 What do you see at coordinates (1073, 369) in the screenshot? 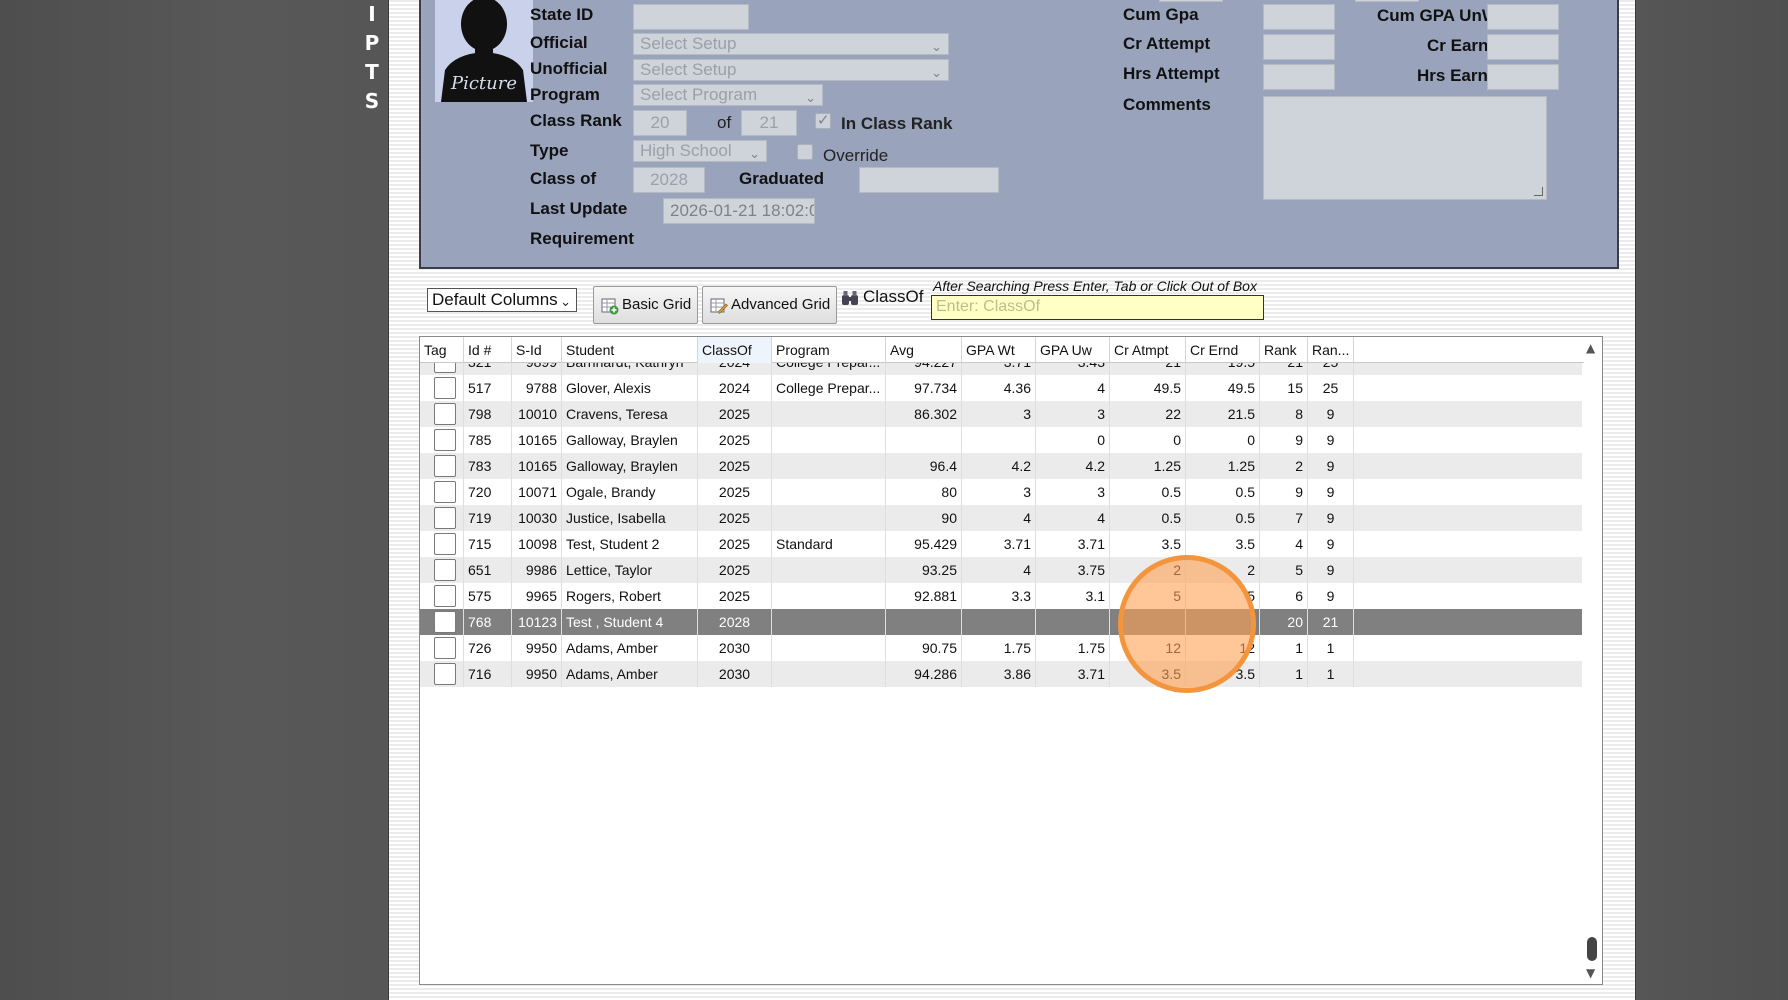
I see `cell-gpa-uw: 3.43` at bounding box center [1073, 369].